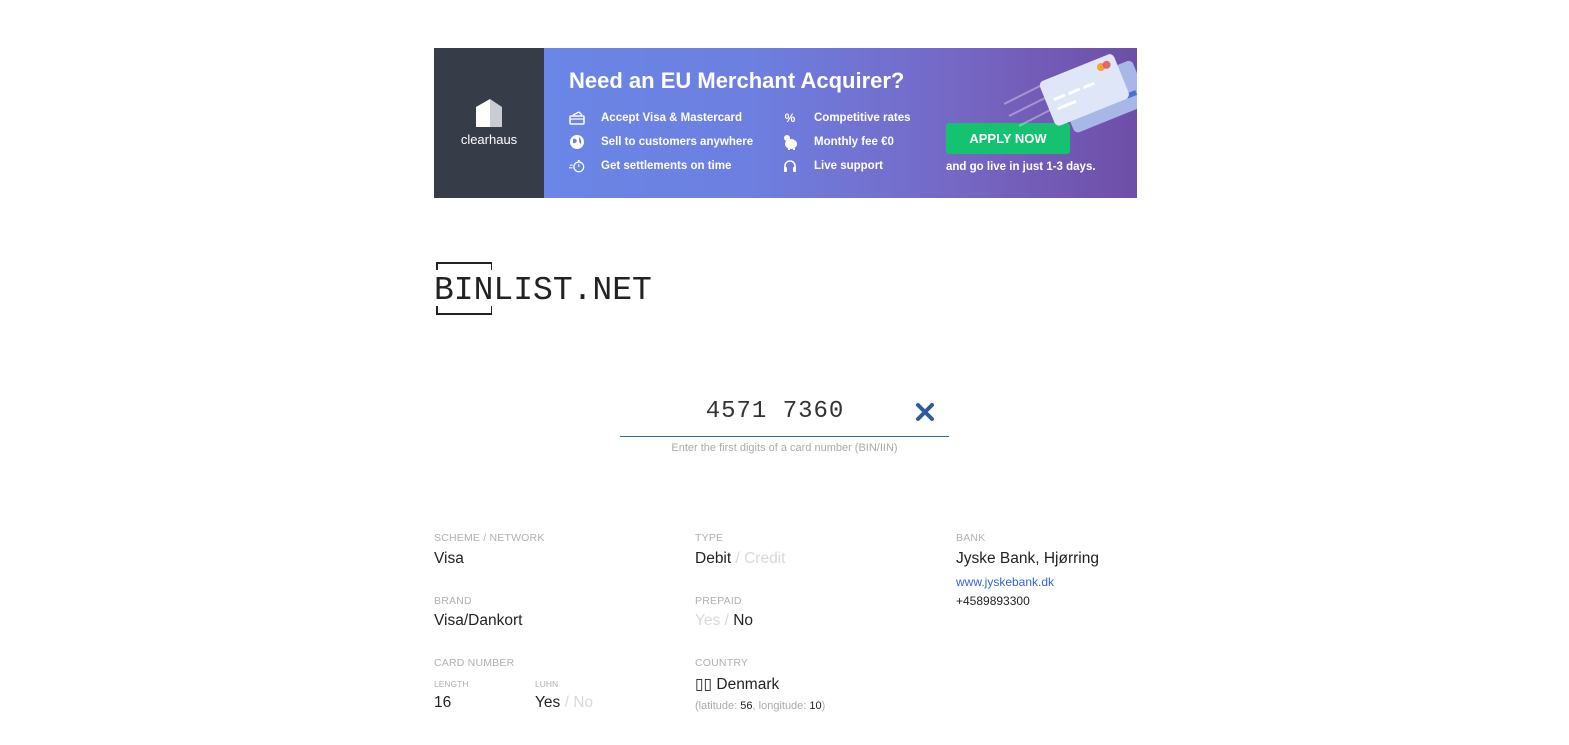  I want to click on feature-label: Accept Visa & Mastercard, so click(672, 118).